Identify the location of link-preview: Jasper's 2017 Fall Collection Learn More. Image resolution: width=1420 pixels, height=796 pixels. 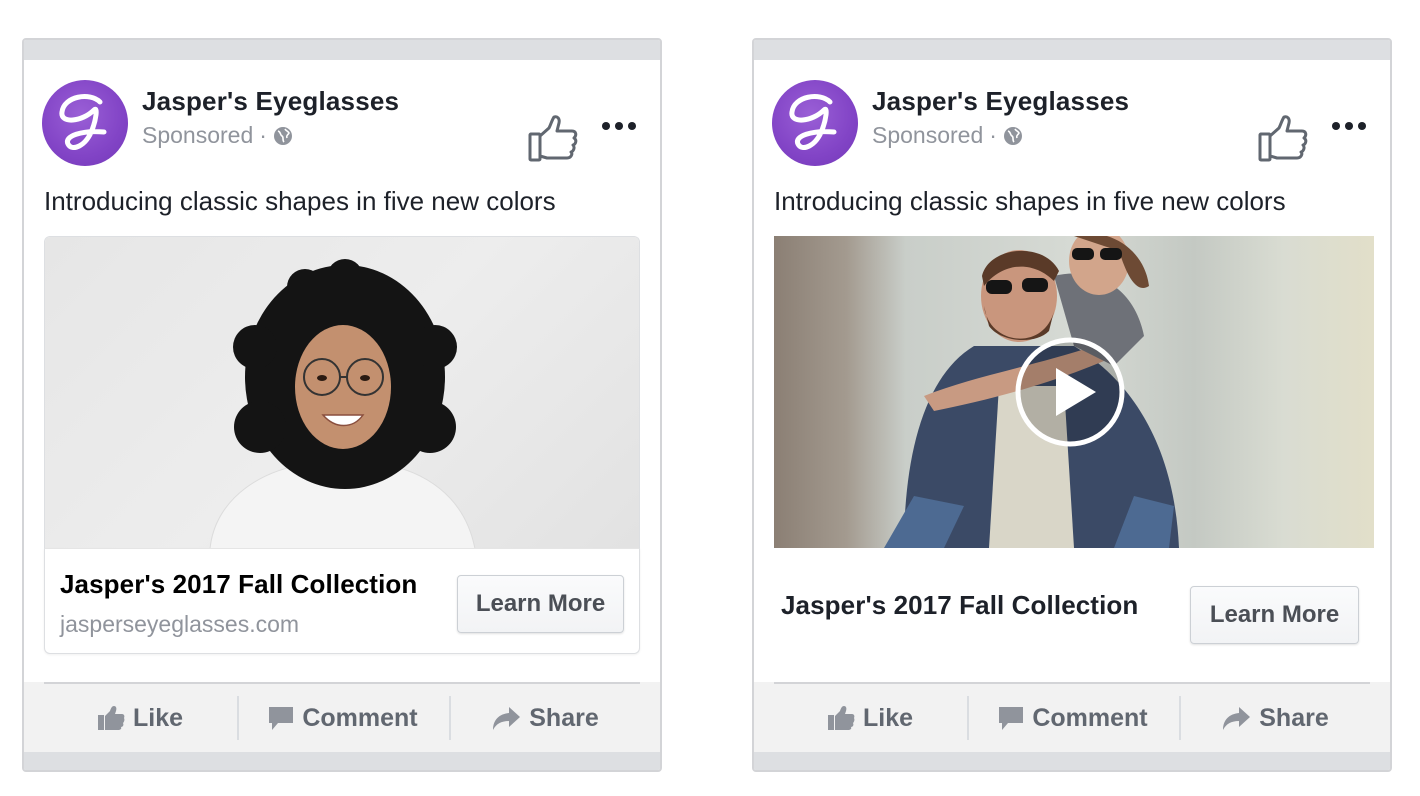
(1074, 616).